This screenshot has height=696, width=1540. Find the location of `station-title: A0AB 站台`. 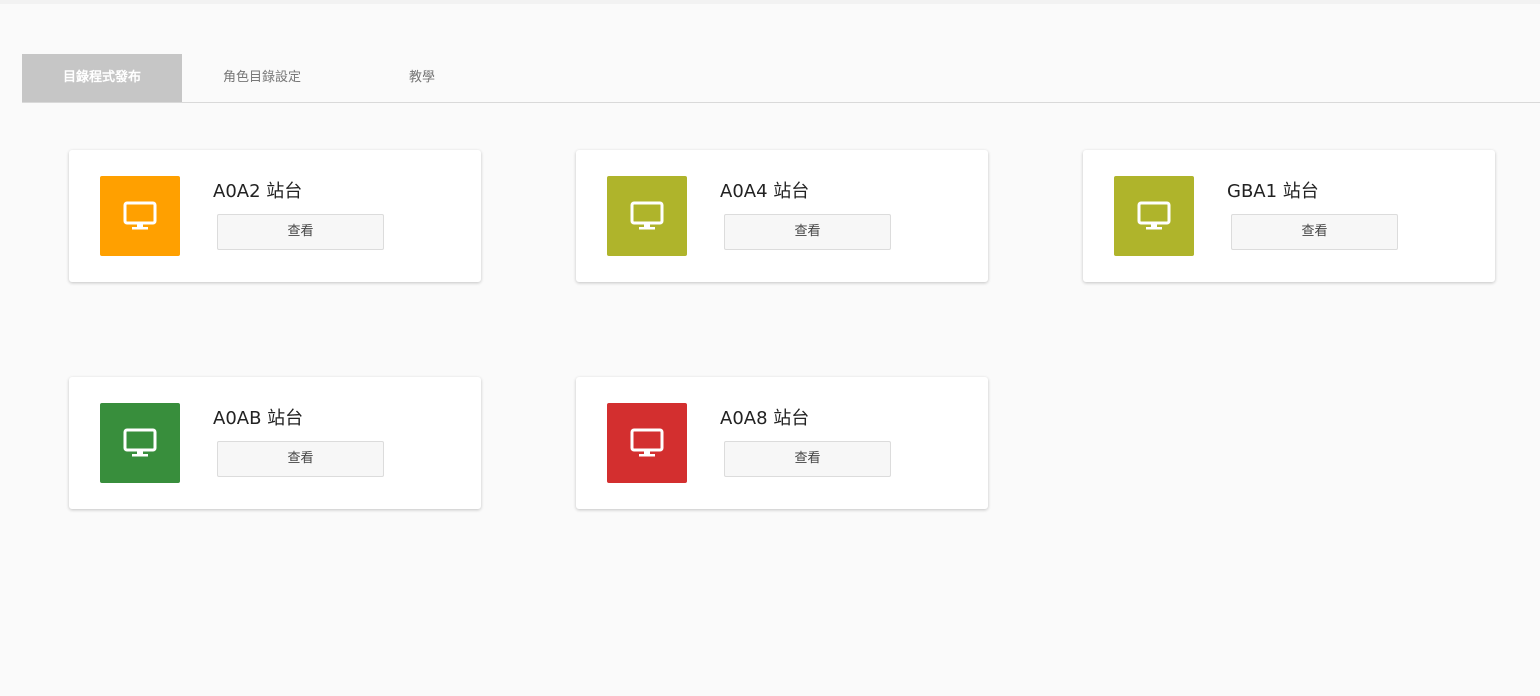

station-title: A0AB 站台 is located at coordinates (258, 418).